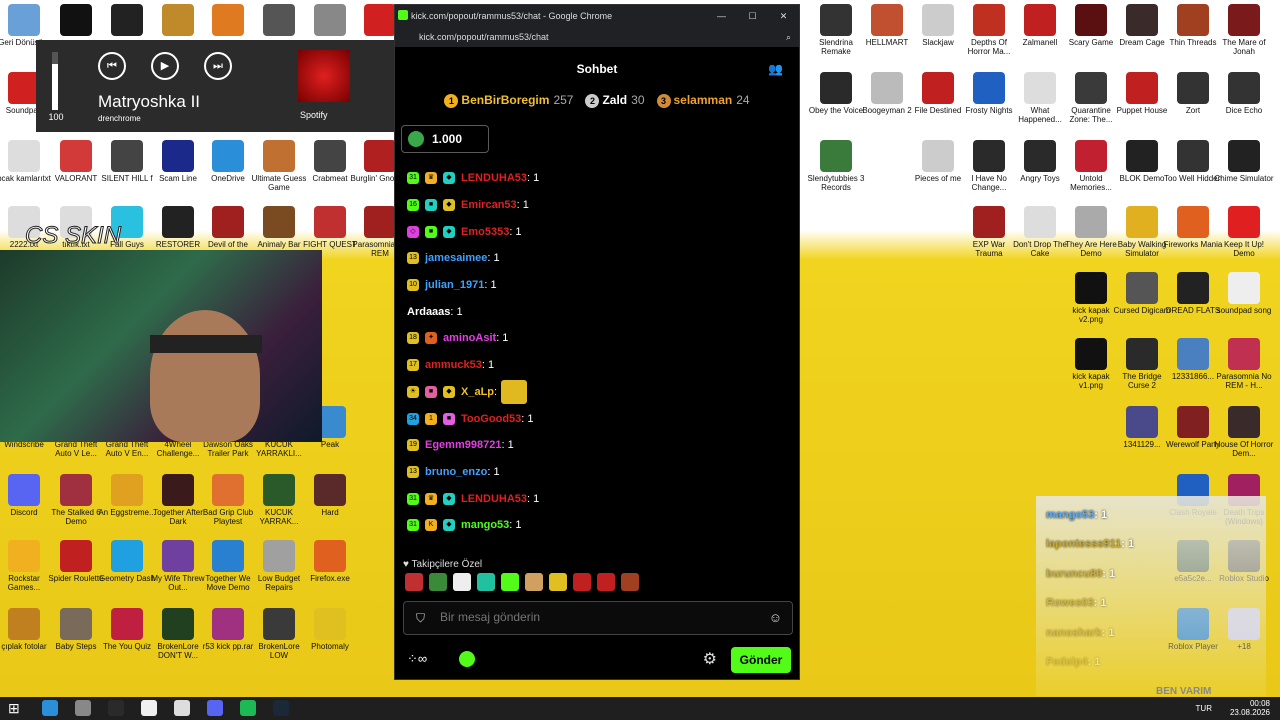 The width and height of the screenshot is (1280, 720). I want to click on desktop-icon: soundpad song, so click(1244, 293).